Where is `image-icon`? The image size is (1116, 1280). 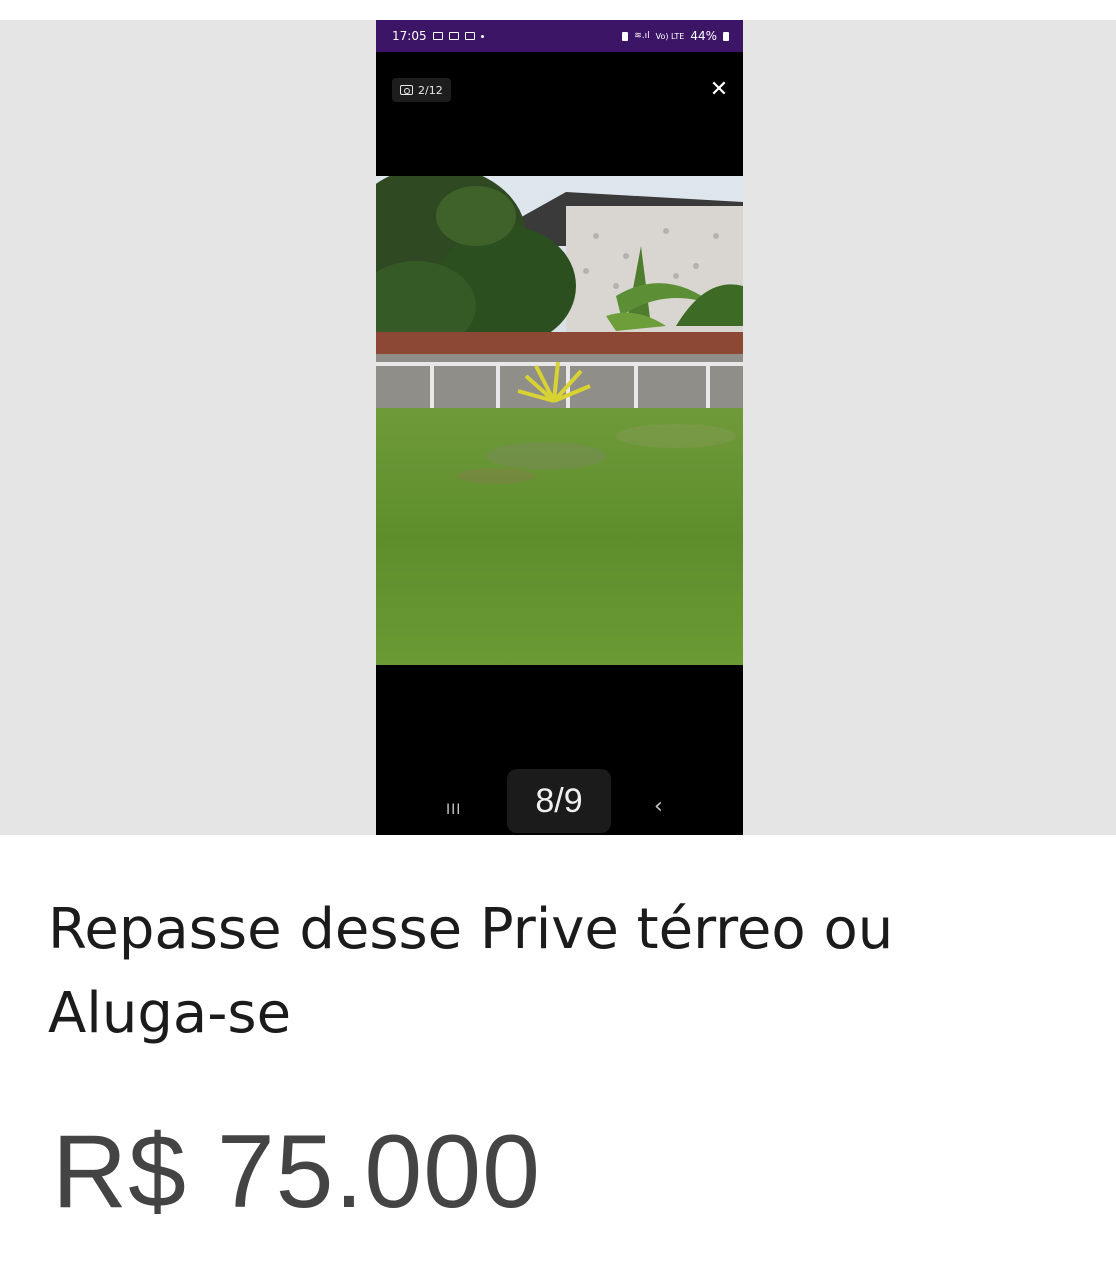
image-icon is located at coordinates (437, 36).